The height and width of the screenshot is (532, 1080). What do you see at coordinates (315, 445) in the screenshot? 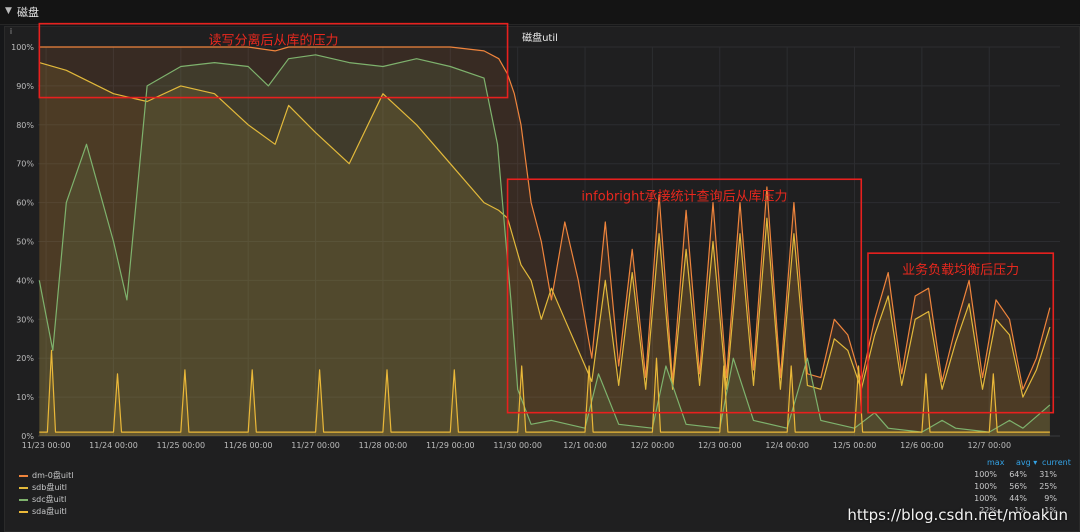
I see `x-tick-label: 11/27 00:00` at bounding box center [315, 445].